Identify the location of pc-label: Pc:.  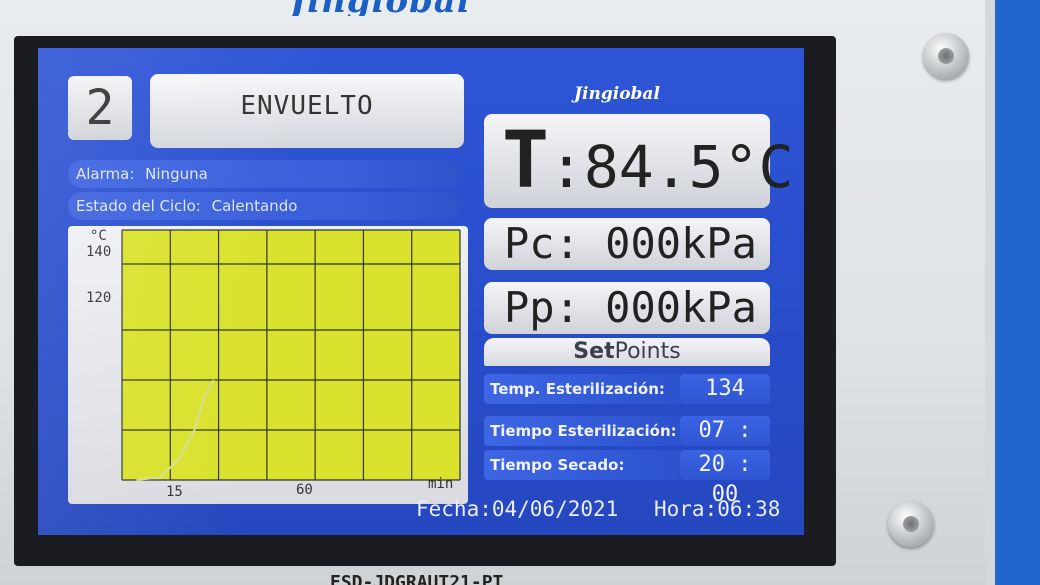
(542, 243).